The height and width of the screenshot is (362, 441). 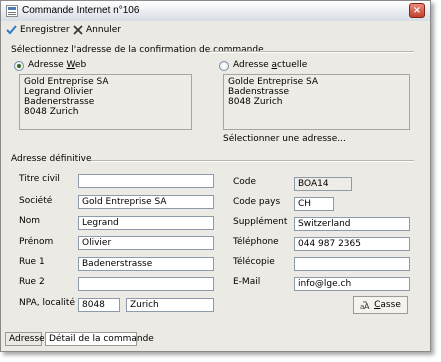 I want to click on cancel-button: Annuler, so click(x=97, y=30).